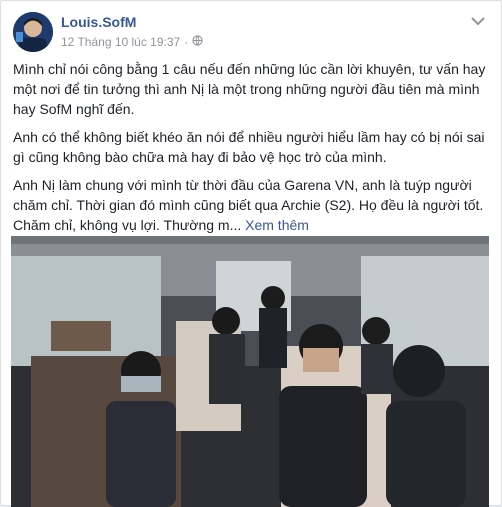  Describe the element at coordinates (33, 32) in the screenshot. I see `avatar` at that location.